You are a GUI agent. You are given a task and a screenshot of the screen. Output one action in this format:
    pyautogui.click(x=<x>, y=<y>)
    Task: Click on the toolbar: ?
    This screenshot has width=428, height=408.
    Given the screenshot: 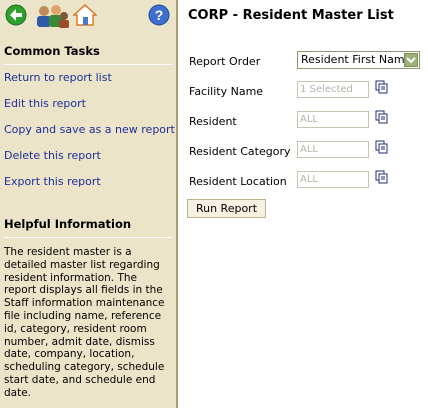 What is the action you would take?
    pyautogui.click(x=88, y=15)
    